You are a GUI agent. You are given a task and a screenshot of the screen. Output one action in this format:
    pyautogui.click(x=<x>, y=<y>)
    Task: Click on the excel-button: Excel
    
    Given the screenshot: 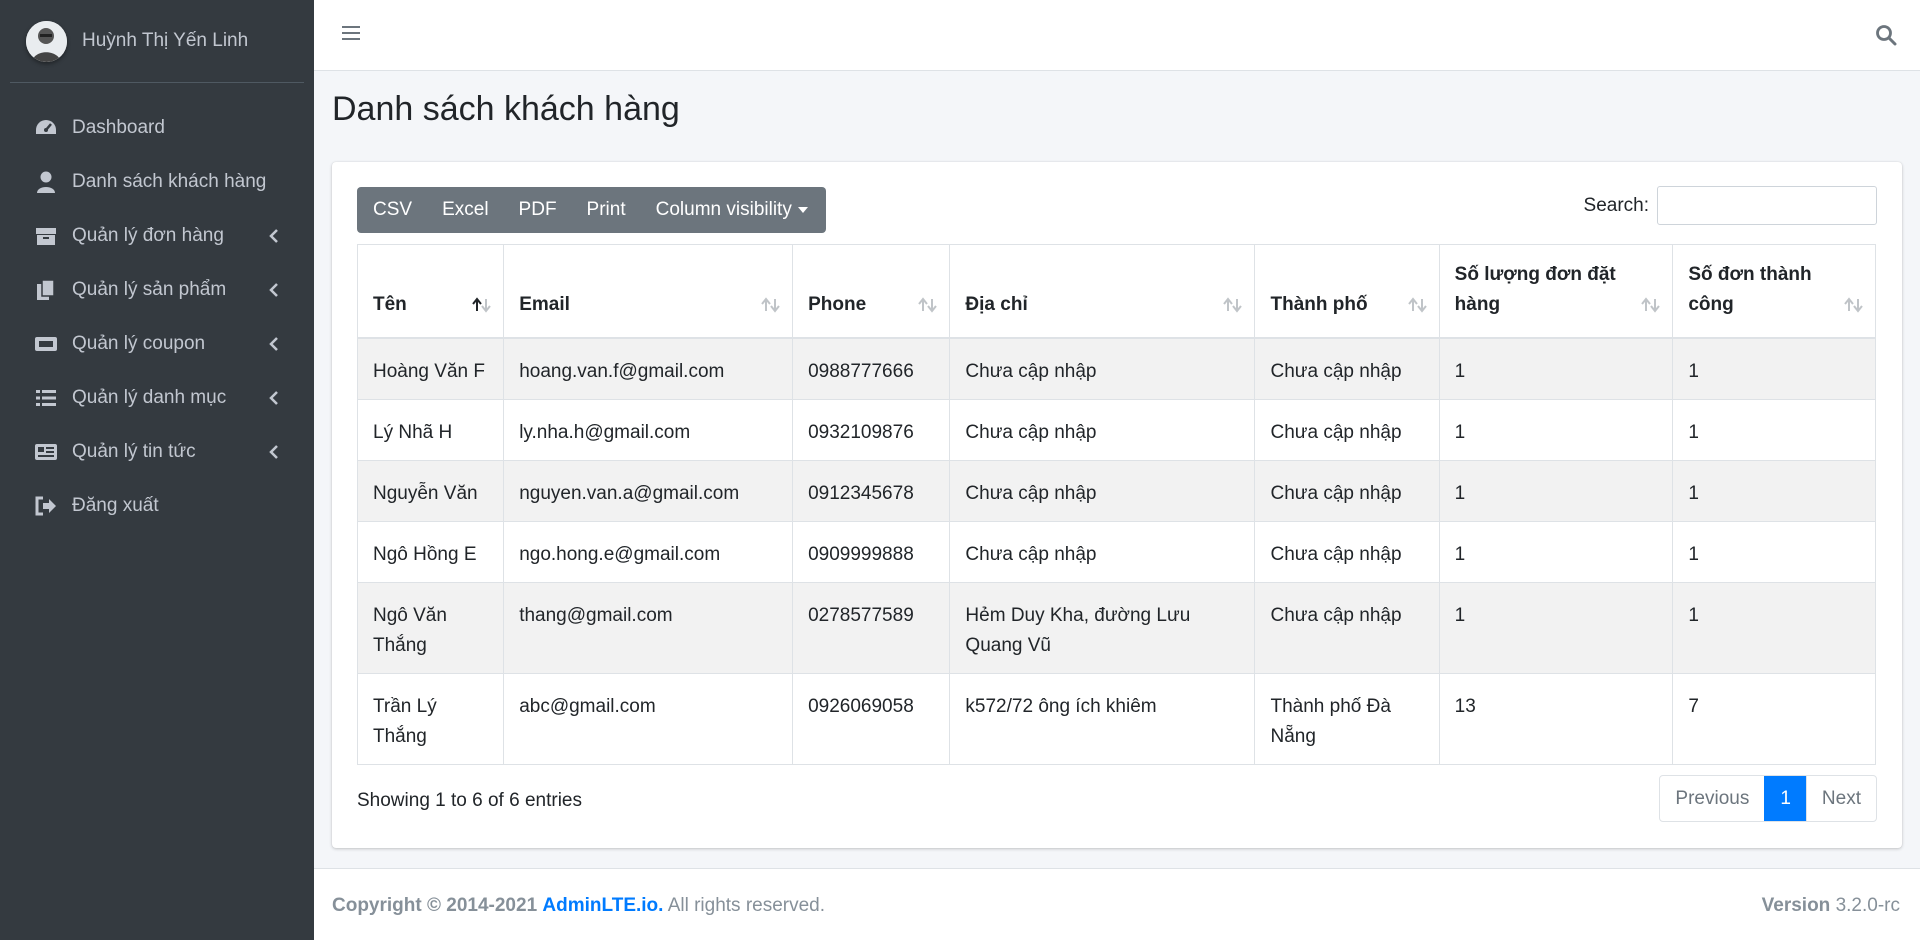 What is the action you would take?
    pyautogui.click(x=465, y=210)
    